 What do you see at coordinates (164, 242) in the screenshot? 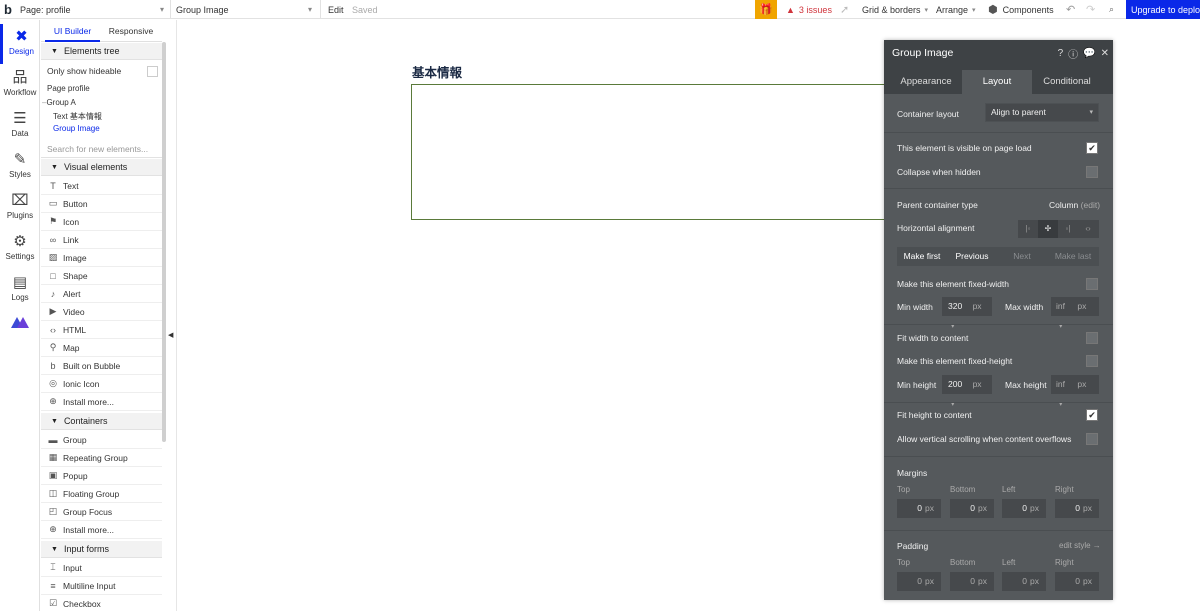
I see `palette-scrollbar` at bounding box center [164, 242].